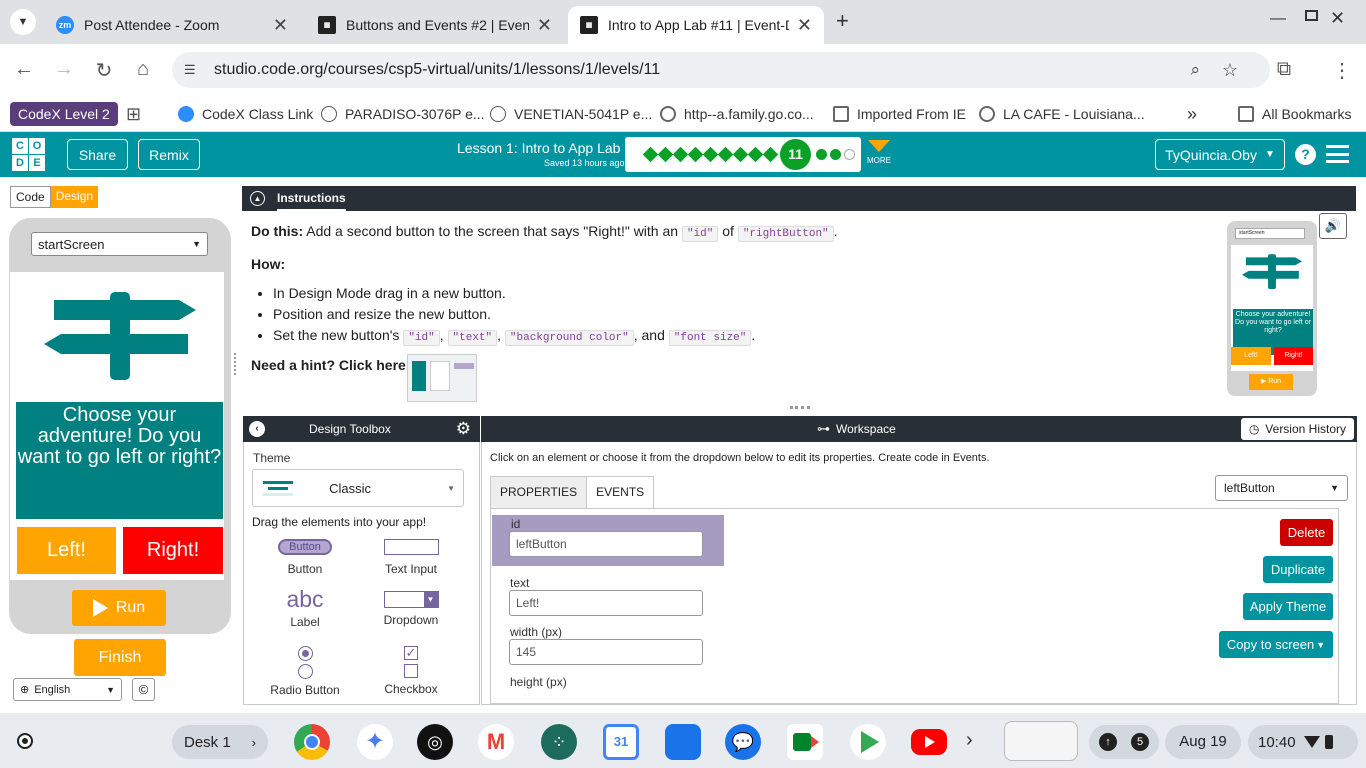  Describe the element at coordinates (899, 114) in the screenshot. I see `bookmark-folder: Imported From IE` at that location.